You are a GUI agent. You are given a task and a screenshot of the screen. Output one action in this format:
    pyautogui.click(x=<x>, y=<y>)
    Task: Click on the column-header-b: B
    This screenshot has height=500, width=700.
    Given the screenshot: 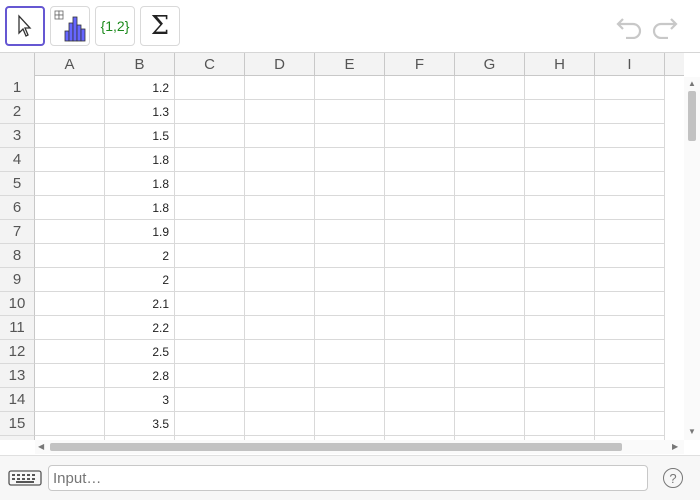 What is the action you would take?
    pyautogui.click(x=140, y=64)
    